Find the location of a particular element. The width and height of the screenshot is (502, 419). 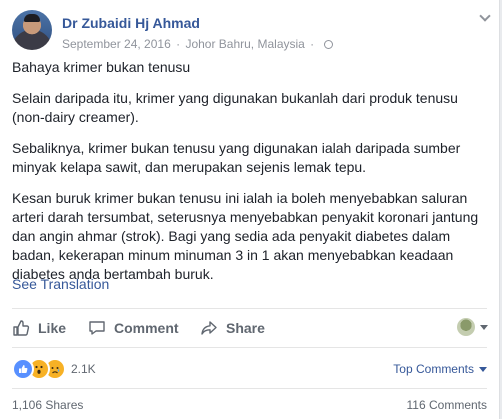

like-label: Like is located at coordinates (52, 328).